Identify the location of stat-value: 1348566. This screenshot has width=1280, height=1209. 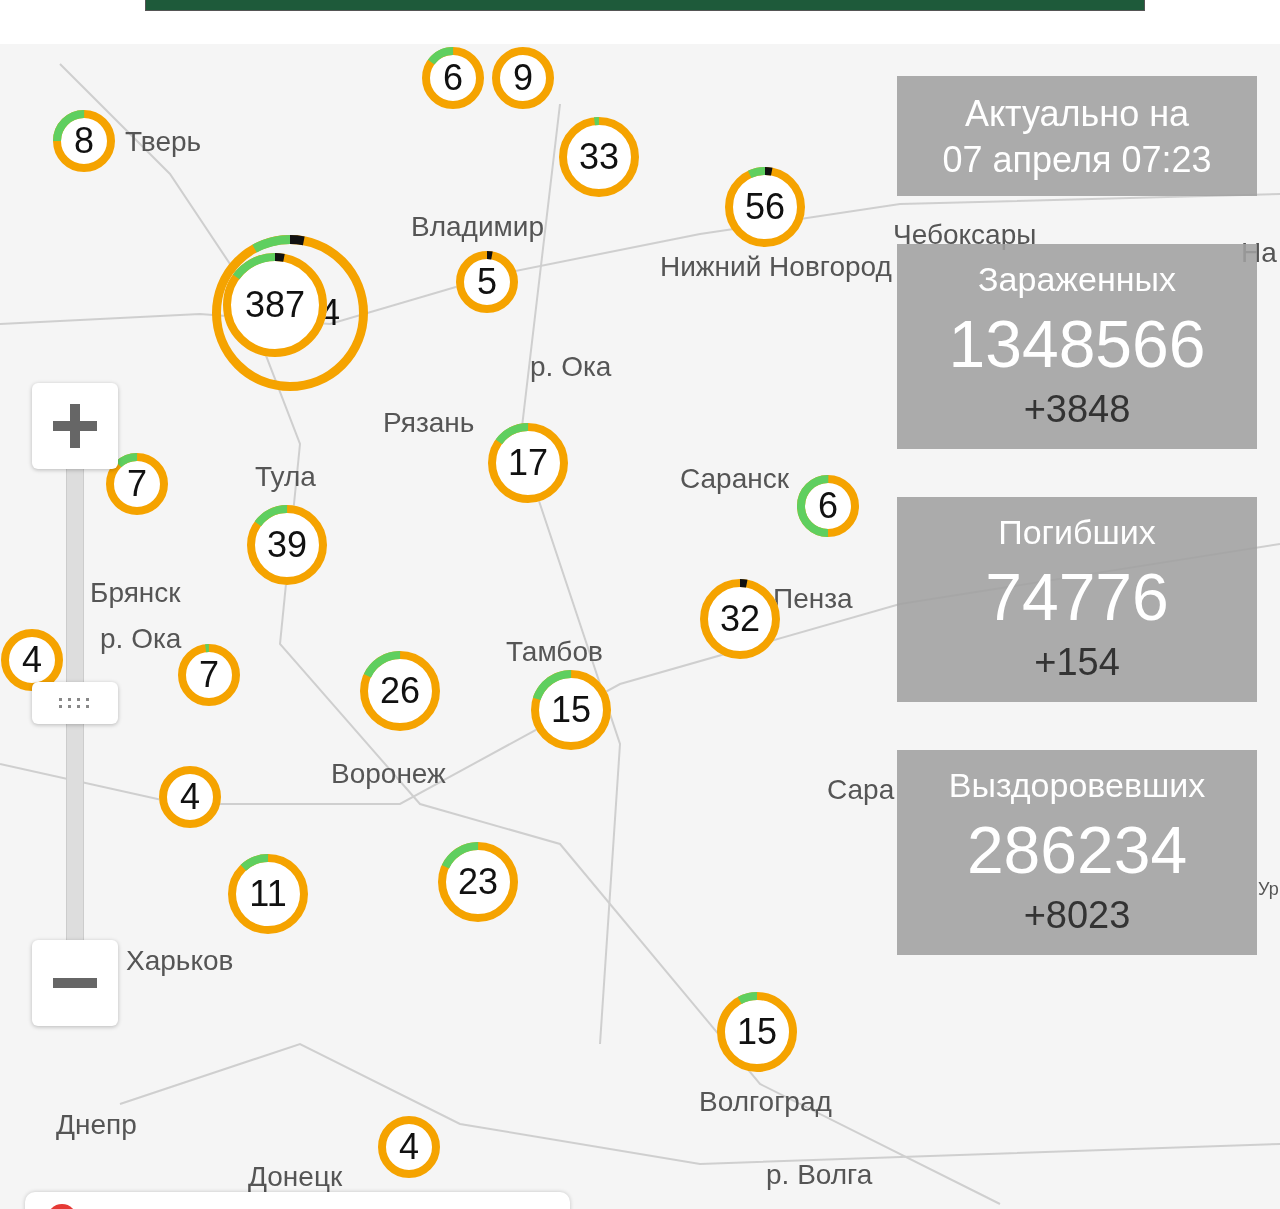
(1077, 343).